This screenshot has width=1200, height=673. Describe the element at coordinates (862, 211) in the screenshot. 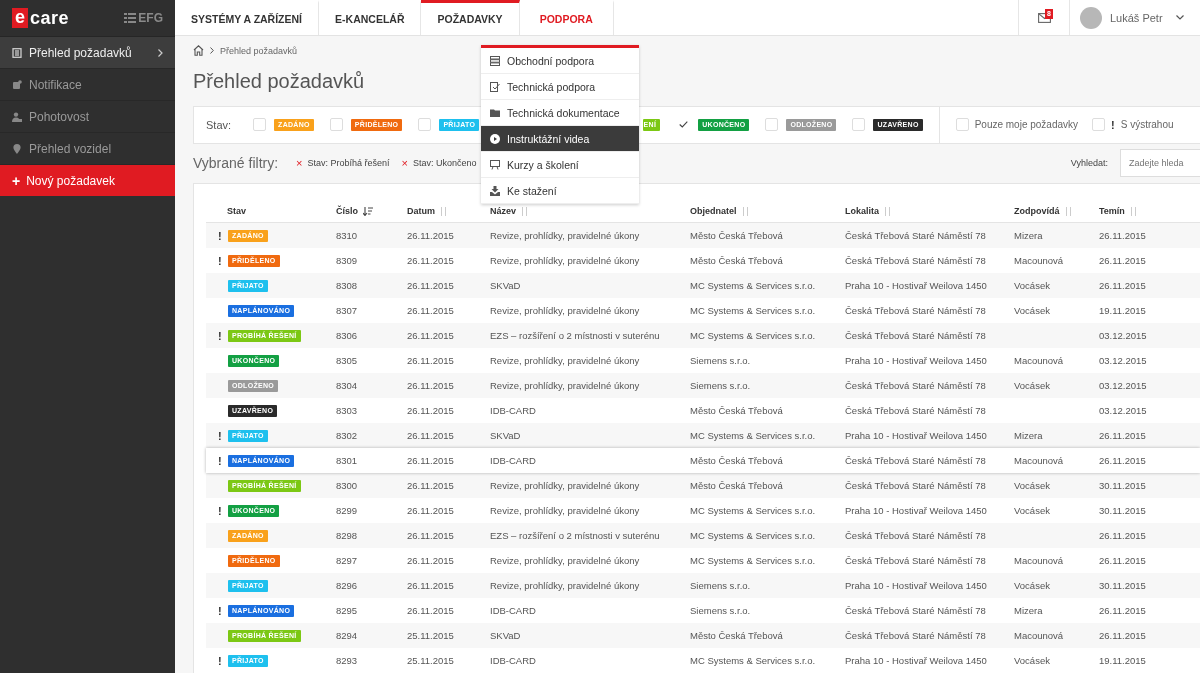

I see `column-header: Lokalita` at that location.